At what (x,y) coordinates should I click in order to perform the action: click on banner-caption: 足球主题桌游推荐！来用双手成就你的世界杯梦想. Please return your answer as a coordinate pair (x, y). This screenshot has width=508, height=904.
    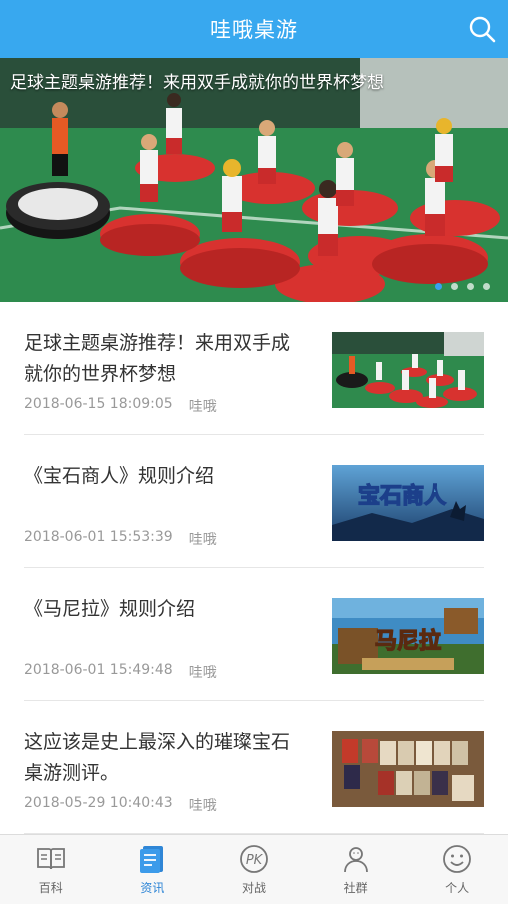
    Looking at the image, I should click on (197, 83).